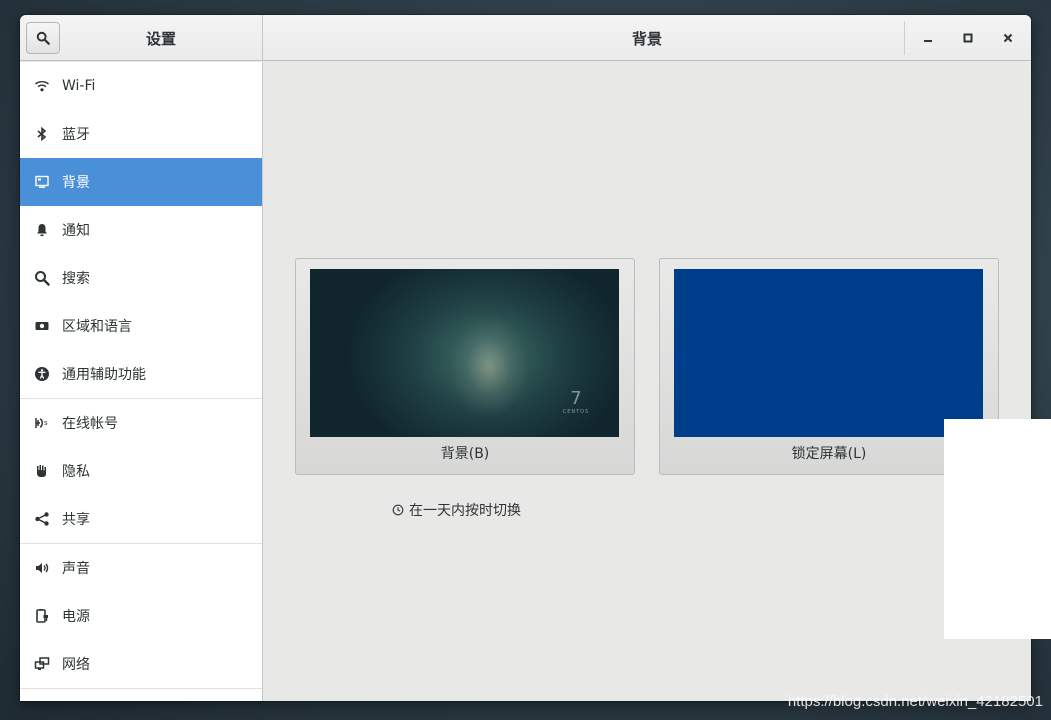 This screenshot has height=720, width=1051. I want to click on centos-brand: CENTOS, so click(576, 412).